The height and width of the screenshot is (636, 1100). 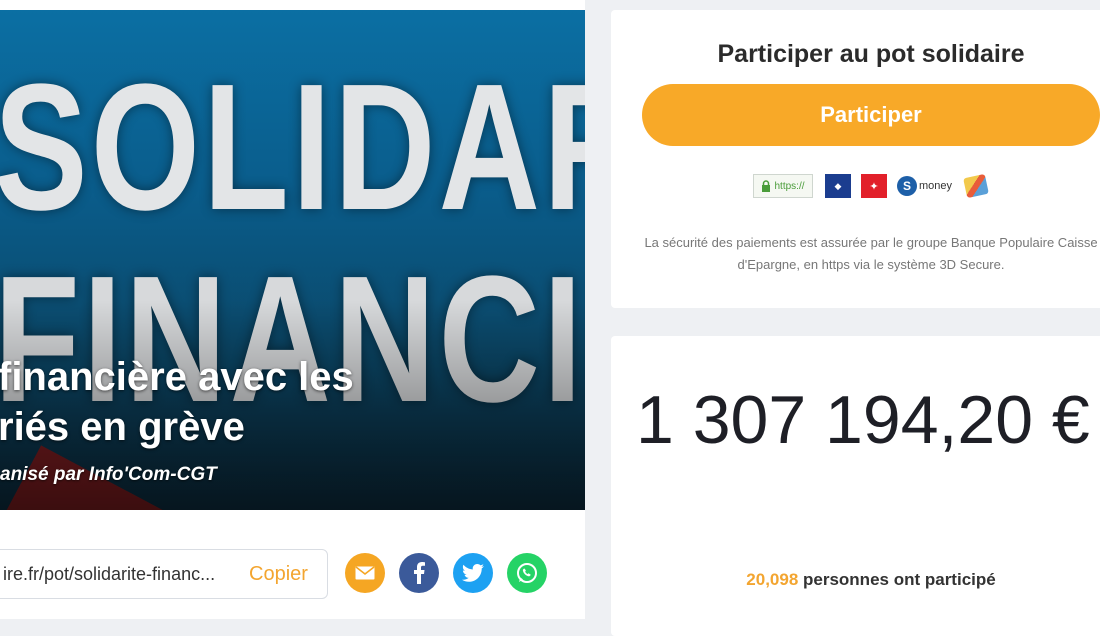 I want to click on smoney-logo-icon: S money, so click(x=927, y=186).